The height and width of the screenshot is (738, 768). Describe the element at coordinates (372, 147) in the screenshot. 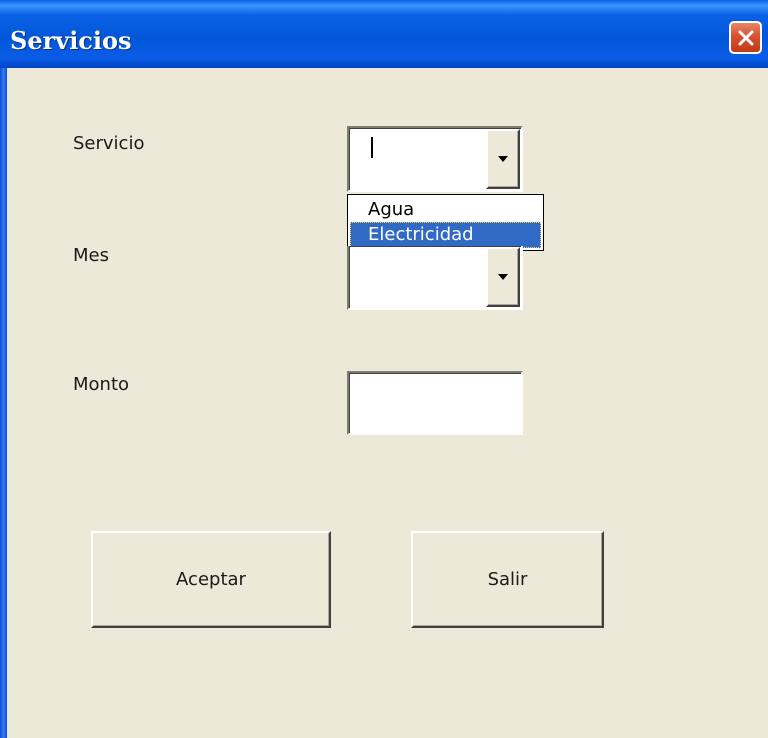

I see `text-caret` at that location.